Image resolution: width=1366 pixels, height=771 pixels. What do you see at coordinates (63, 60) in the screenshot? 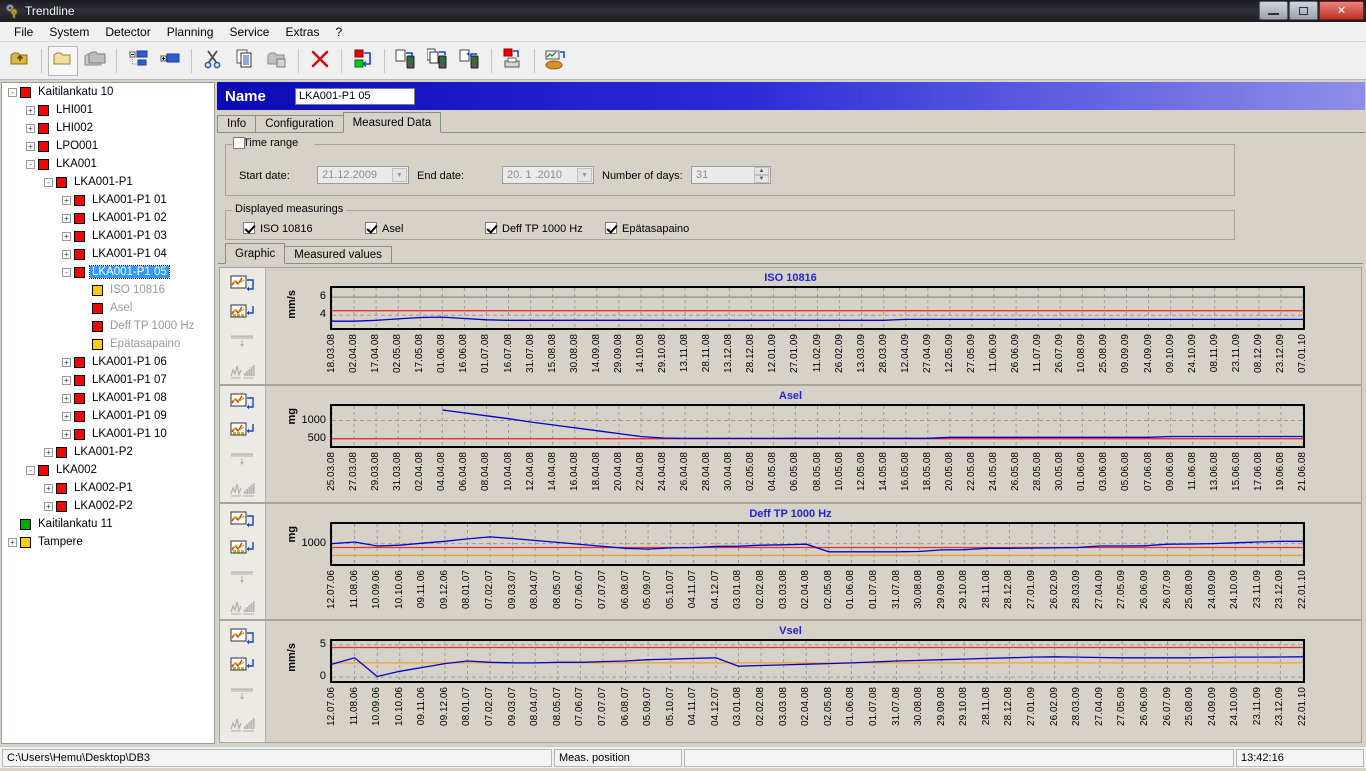
I see `toolbar-folder-icon` at bounding box center [63, 60].